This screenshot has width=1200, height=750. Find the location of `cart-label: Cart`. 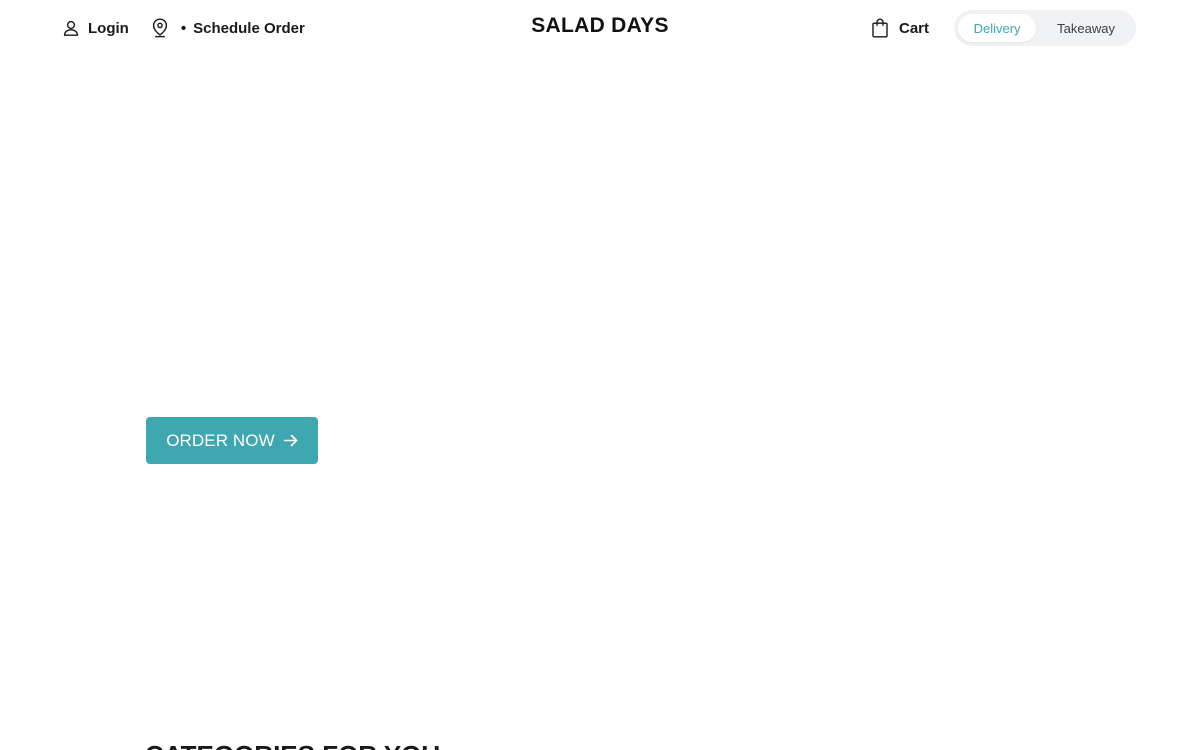

cart-label: Cart is located at coordinates (914, 28).